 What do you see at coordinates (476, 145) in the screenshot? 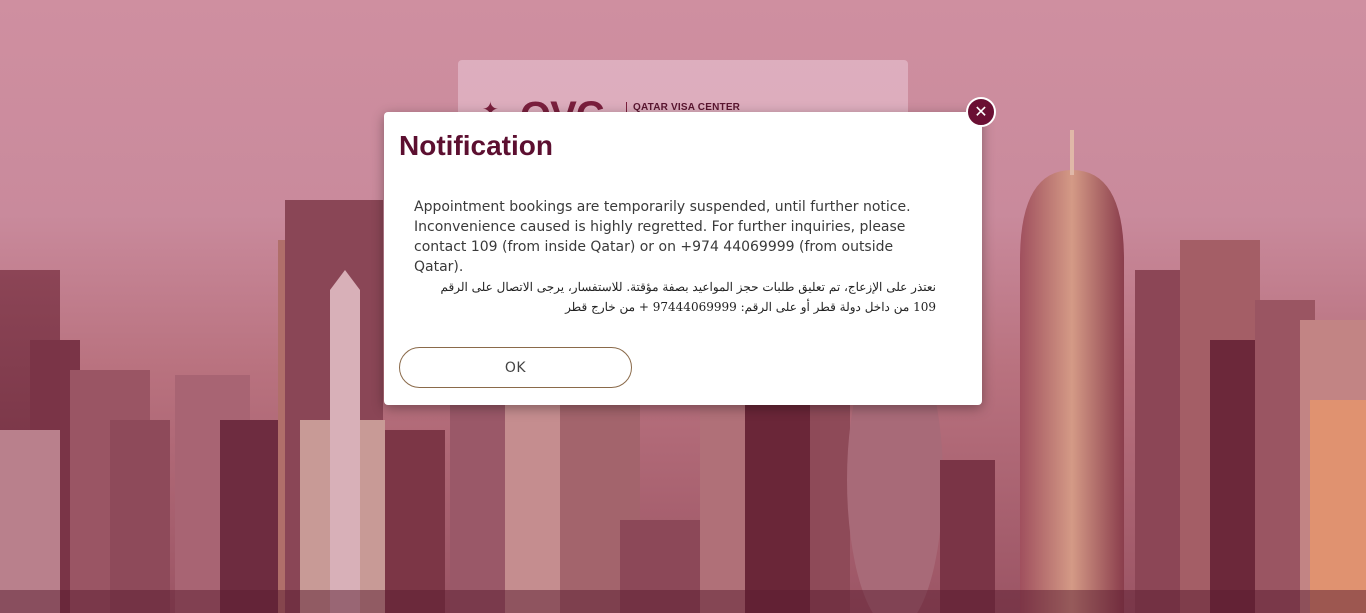
I see `dialog-title: Notification` at bounding box center [476, 145].